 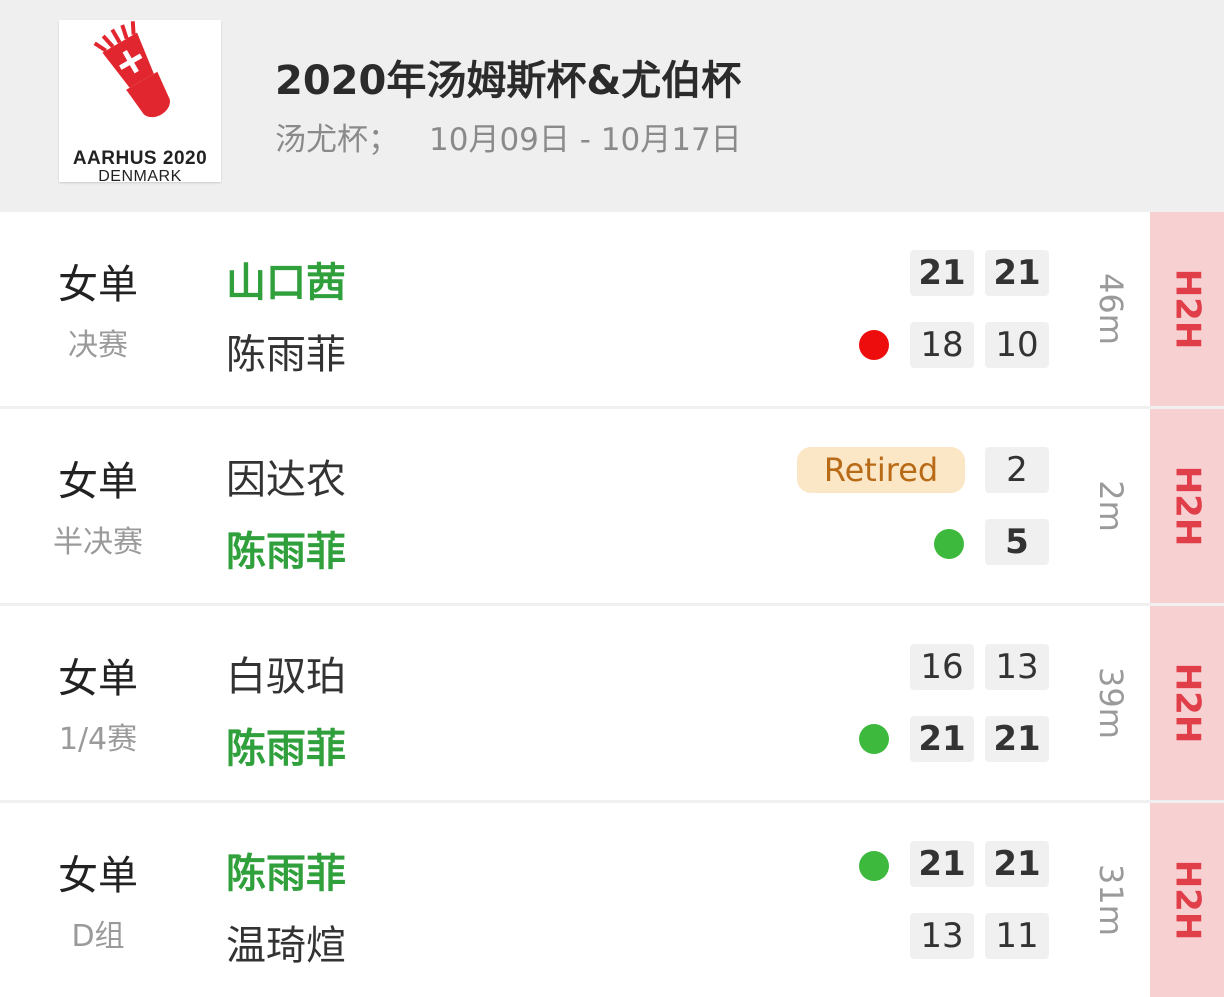 I want to click on score-cell: 16, so click(x=942, y=667).